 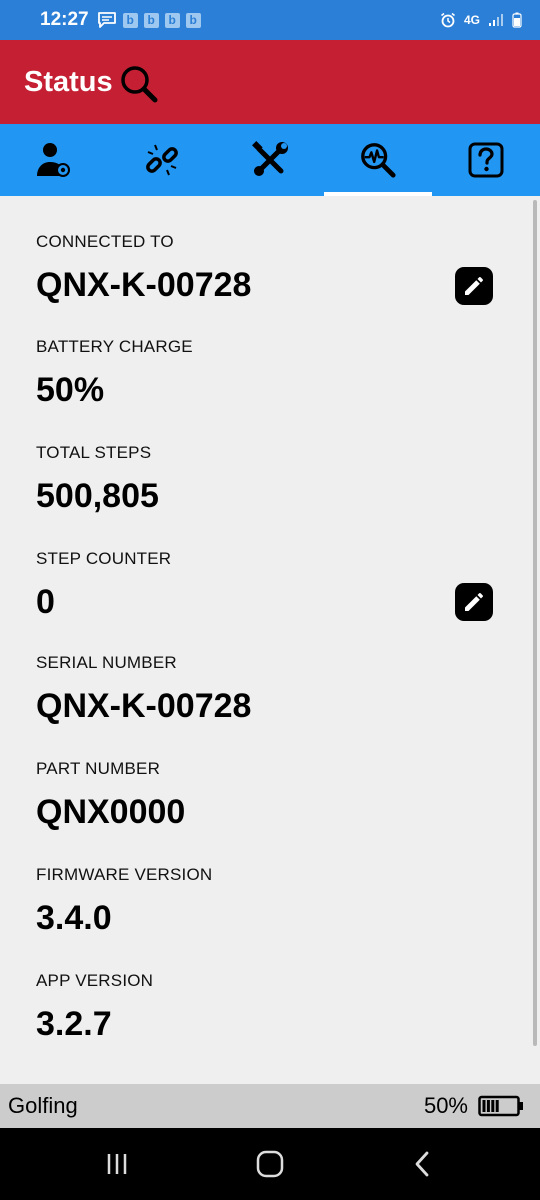 What do you see at coordinates (481, 20) in the screenshot?
I see `system-indicators: 4G` at bounding box center [481, 20].